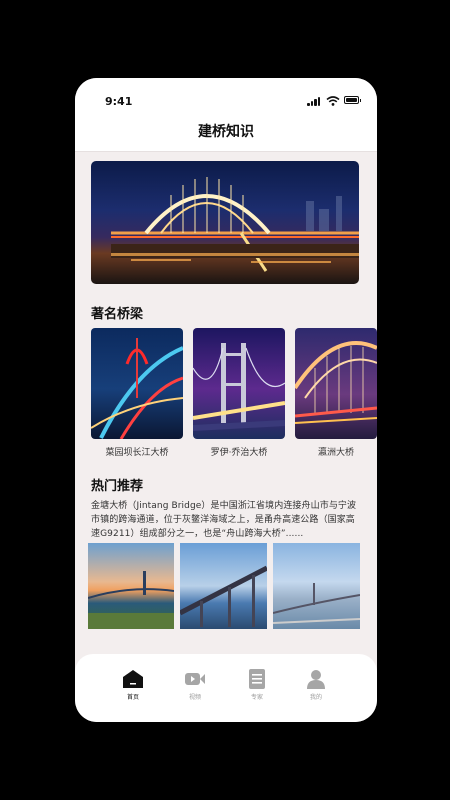  What do you see at coordinates (195, 679) in the screenshot?
I see `video-icon` at bounding box center [195, 679].